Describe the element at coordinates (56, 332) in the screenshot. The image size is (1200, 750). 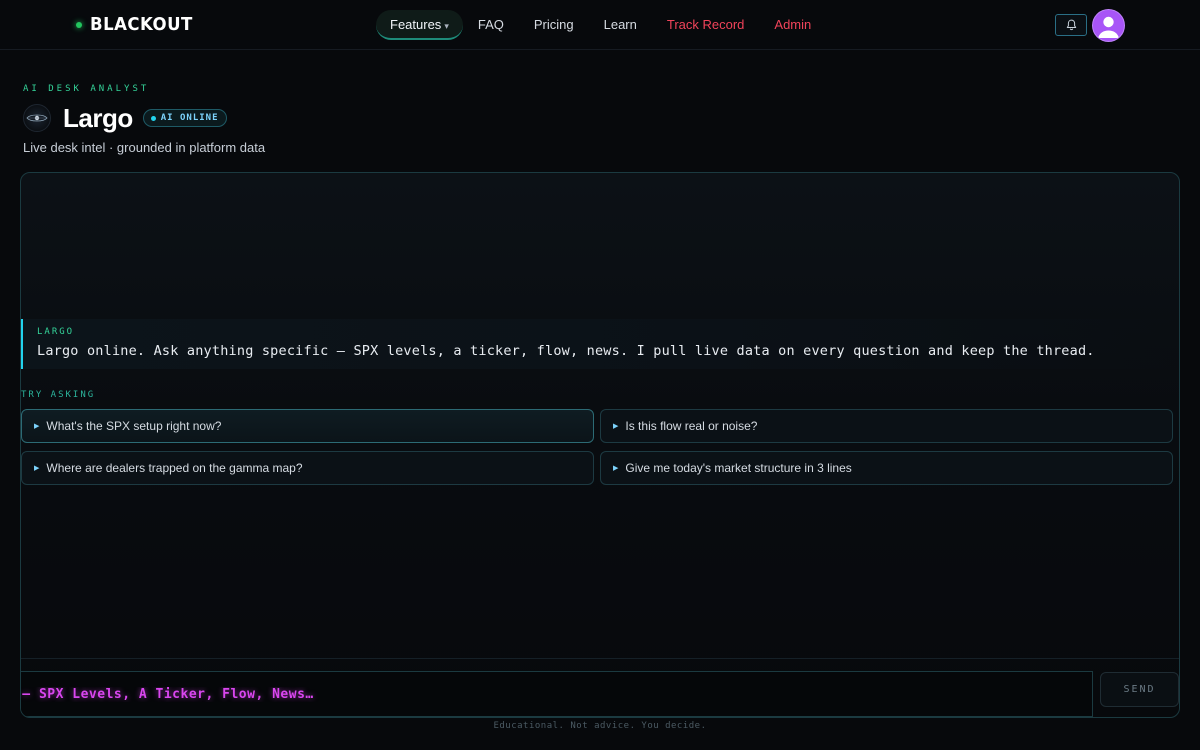
I see `message-sender: LARGO` at that location.